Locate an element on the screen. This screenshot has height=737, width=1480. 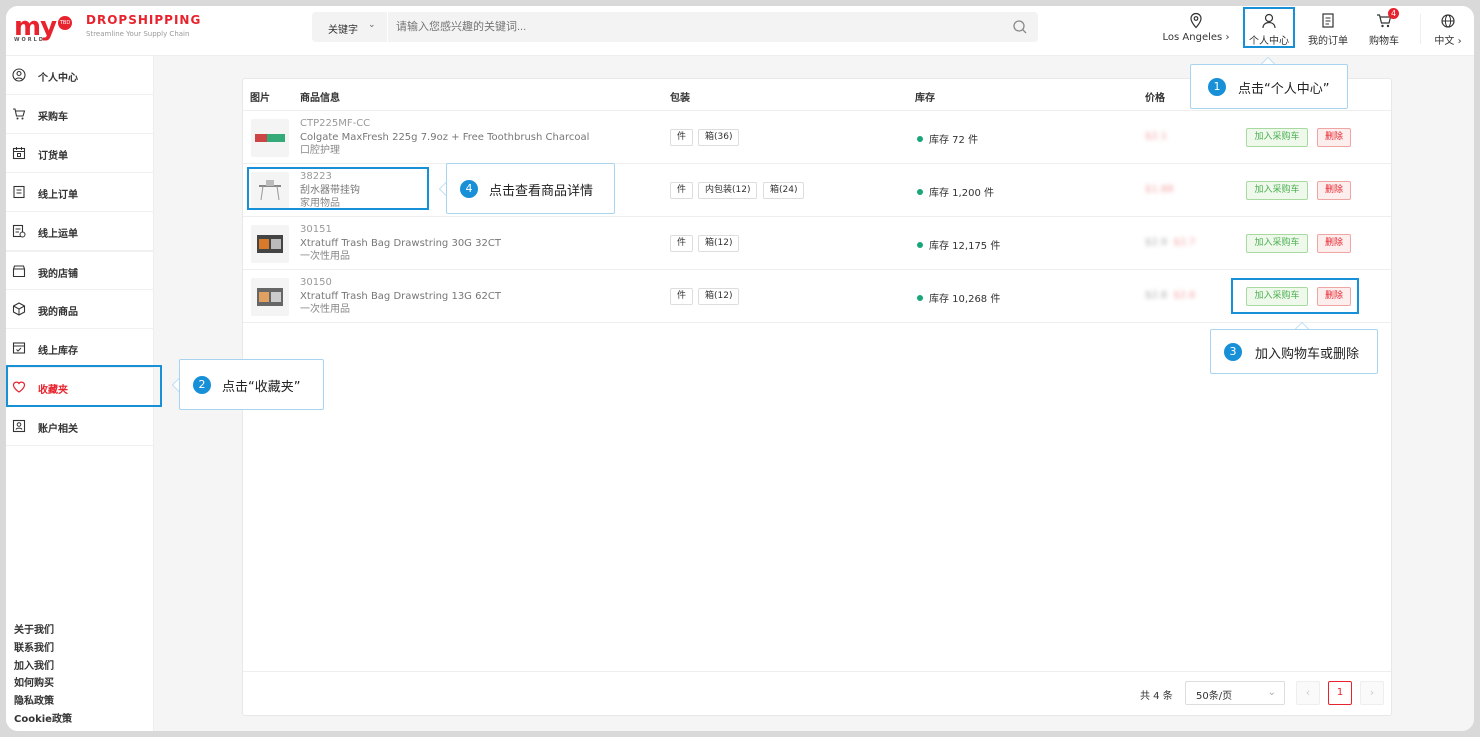
search-icon is located at coordinates (1020, 27).